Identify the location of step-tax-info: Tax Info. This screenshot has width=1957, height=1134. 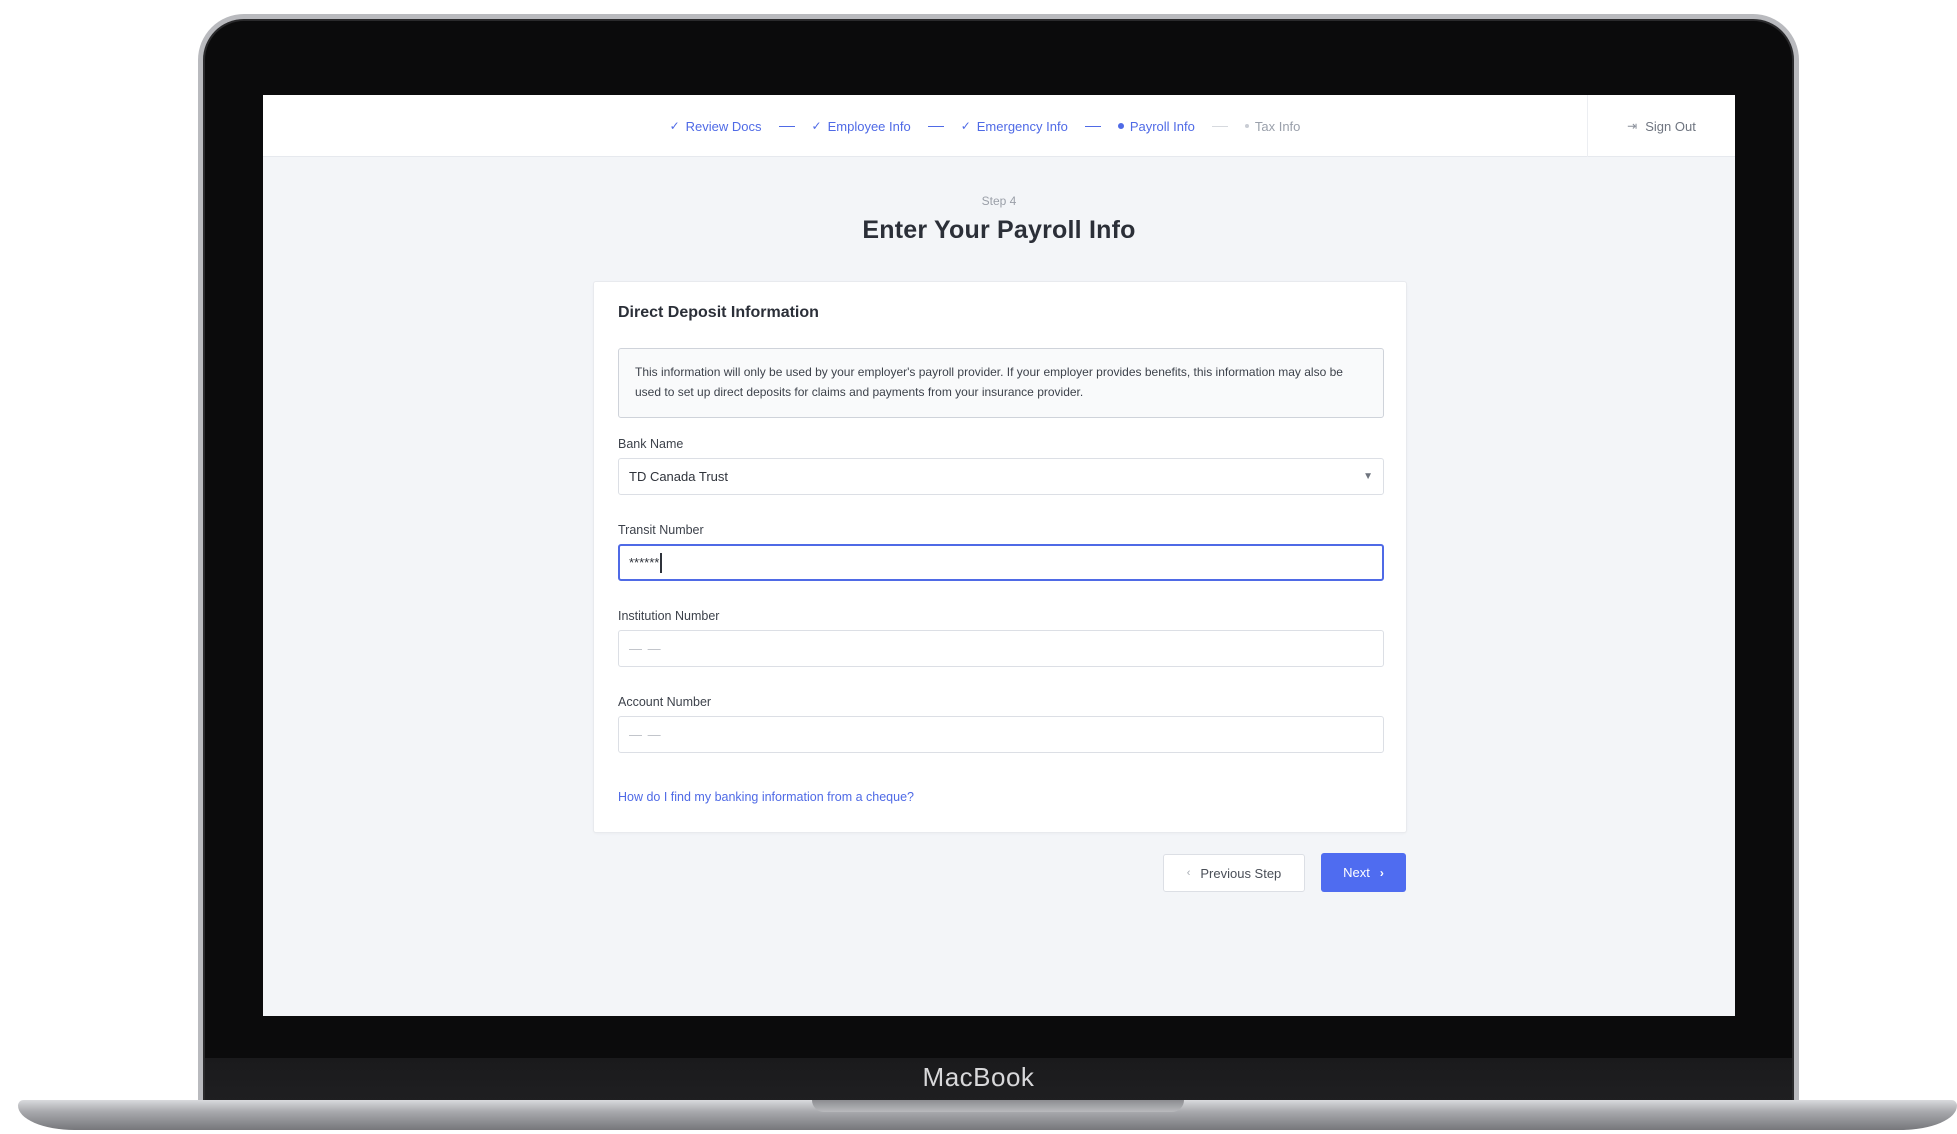
(1272, 126).